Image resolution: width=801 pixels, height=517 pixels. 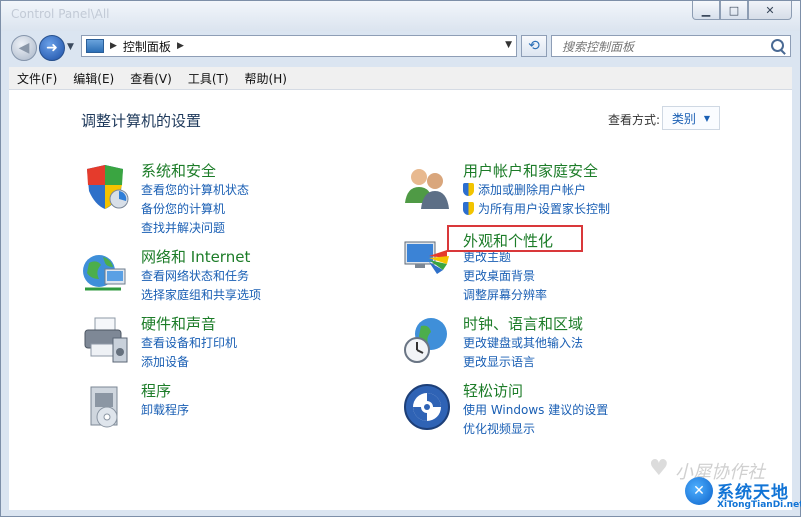 What do you see at coordinates (266, 78) in the screenshot?
I see `menu-help: 帮助(H)` at bounding box center [266, 78].